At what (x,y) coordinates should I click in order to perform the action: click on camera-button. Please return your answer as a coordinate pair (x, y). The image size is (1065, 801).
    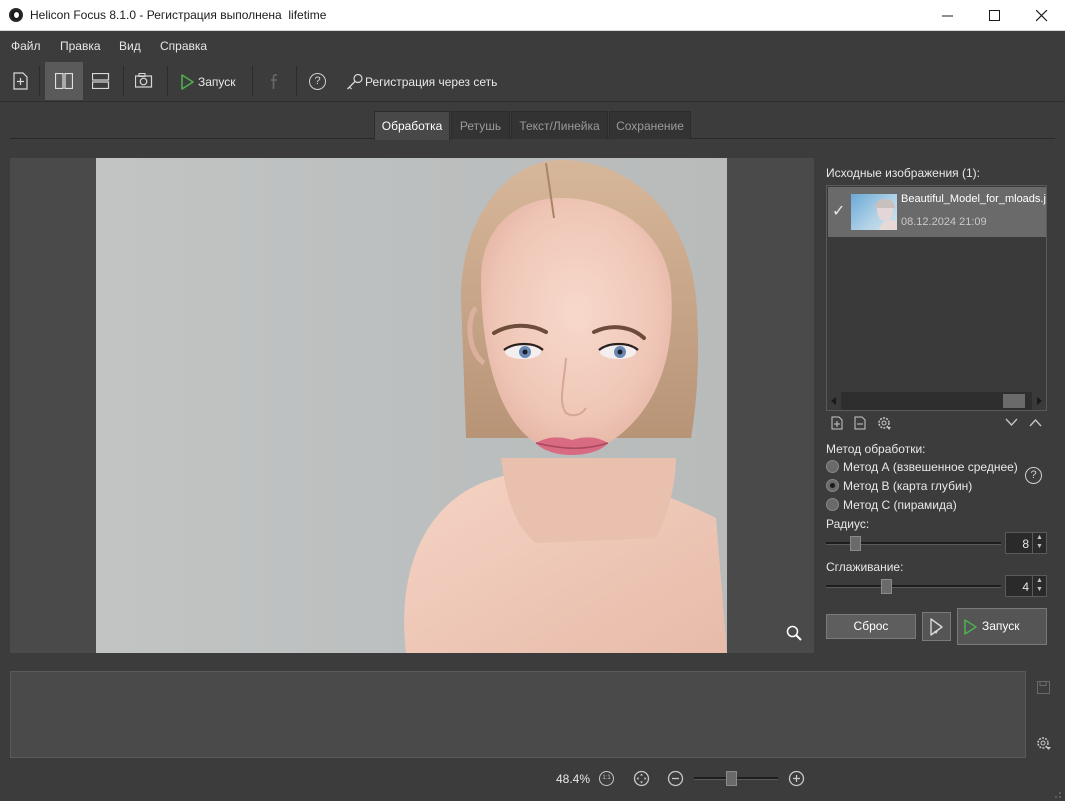
    Looking at the image, I should click on (144, 81).